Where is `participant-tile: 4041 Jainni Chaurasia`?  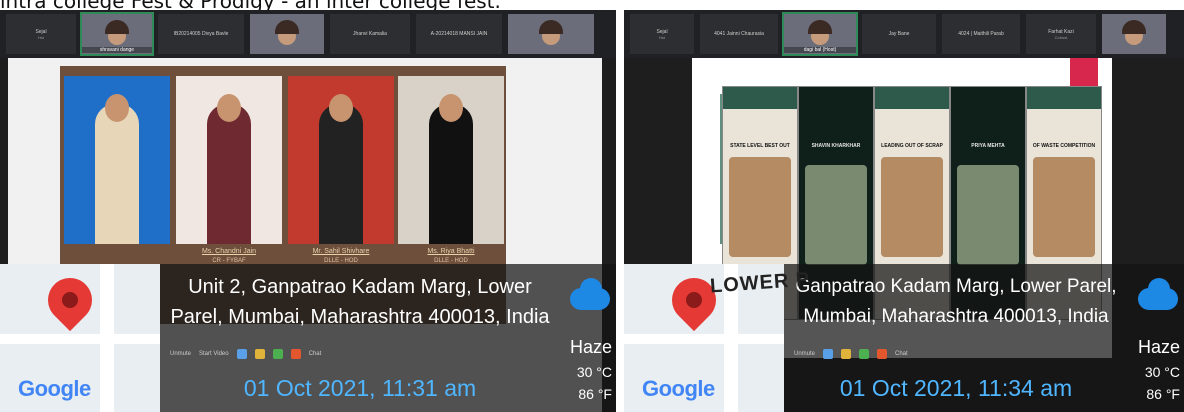
participant-tile: 4041 Jainni Chaurasia is located at coordinates (739, 34).